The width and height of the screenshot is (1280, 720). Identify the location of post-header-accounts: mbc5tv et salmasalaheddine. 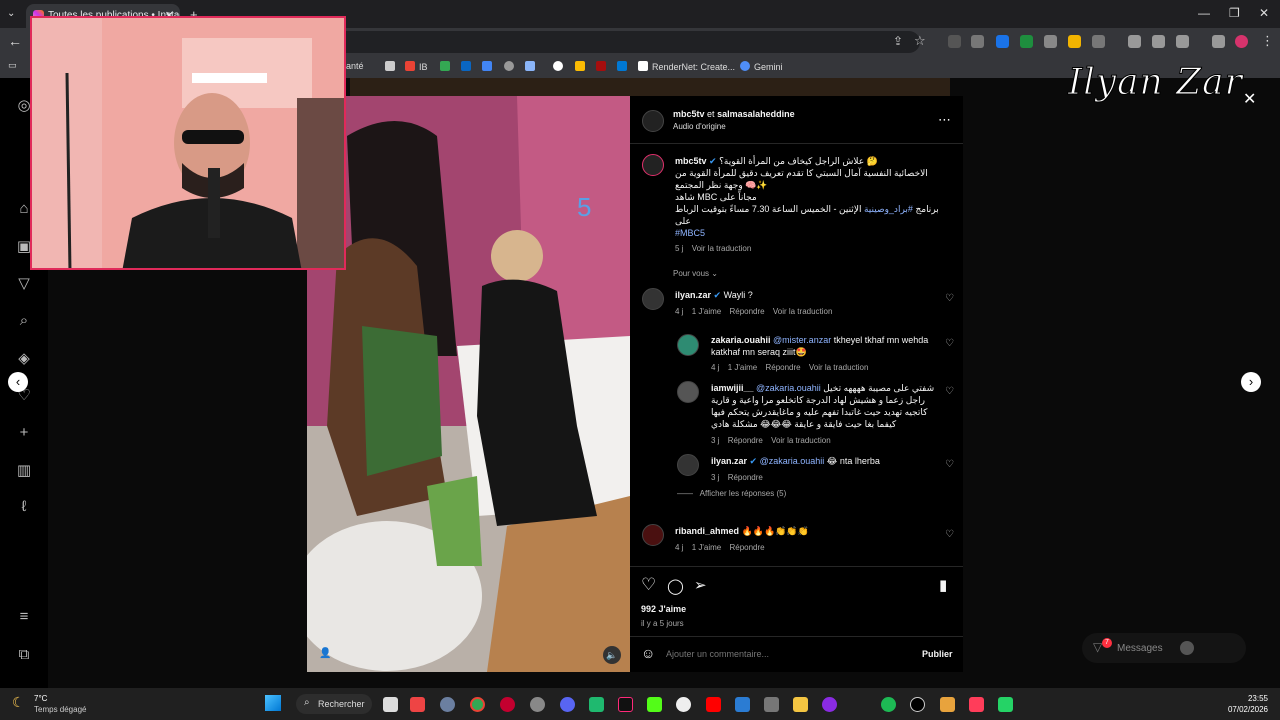
(734, 114).